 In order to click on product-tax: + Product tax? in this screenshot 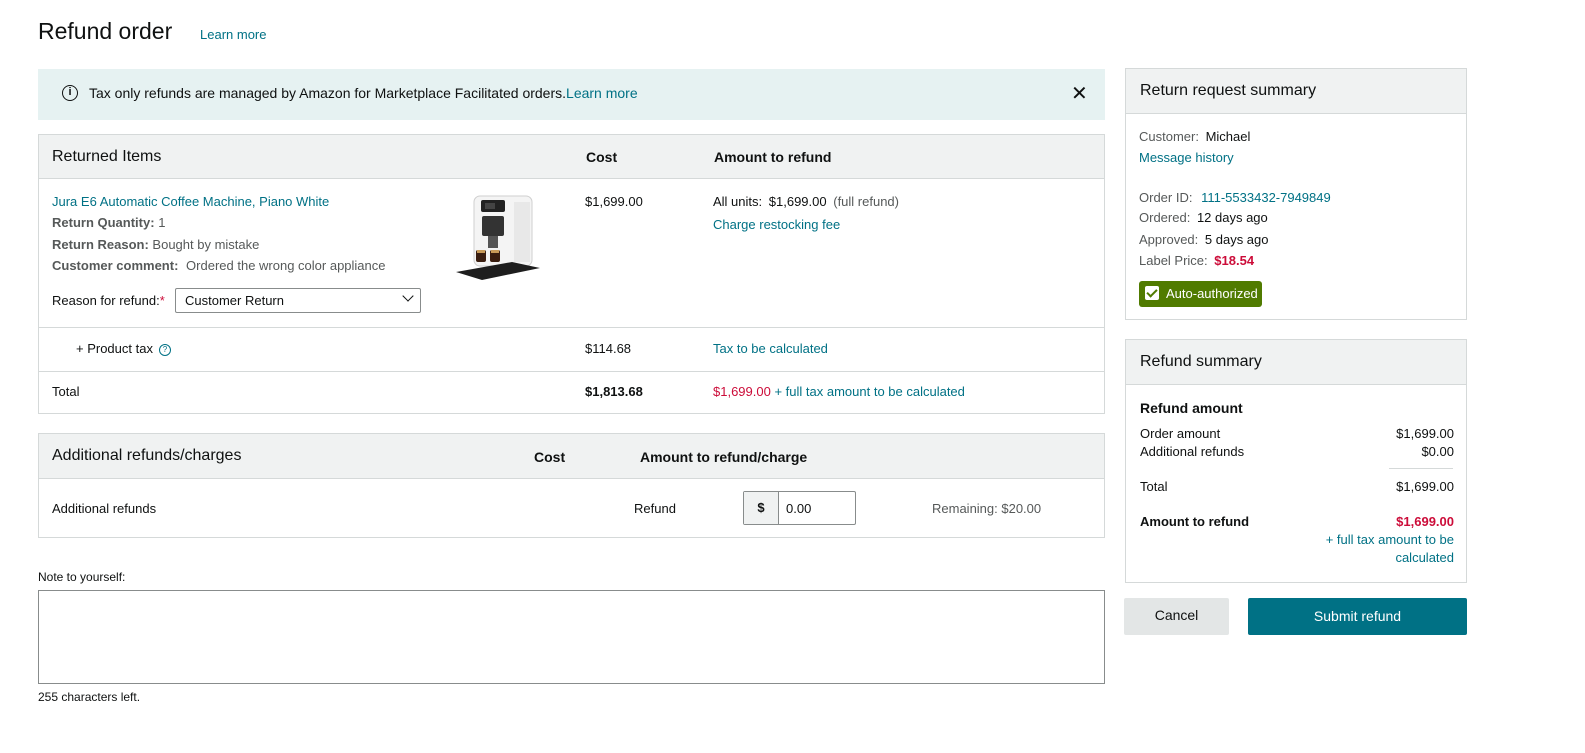, I will do `click(123, 348)`.